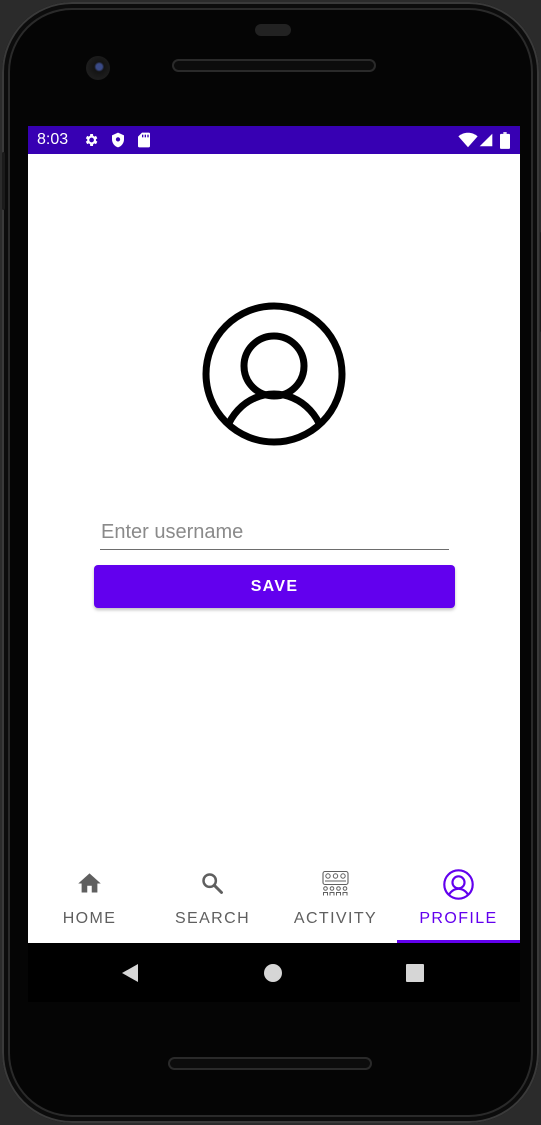 This screenshot has width=541, height=1125. What do you see at coordinates (335, 883) in the screenshot?
I see `activity-icon` at bounding box center [335, 883].